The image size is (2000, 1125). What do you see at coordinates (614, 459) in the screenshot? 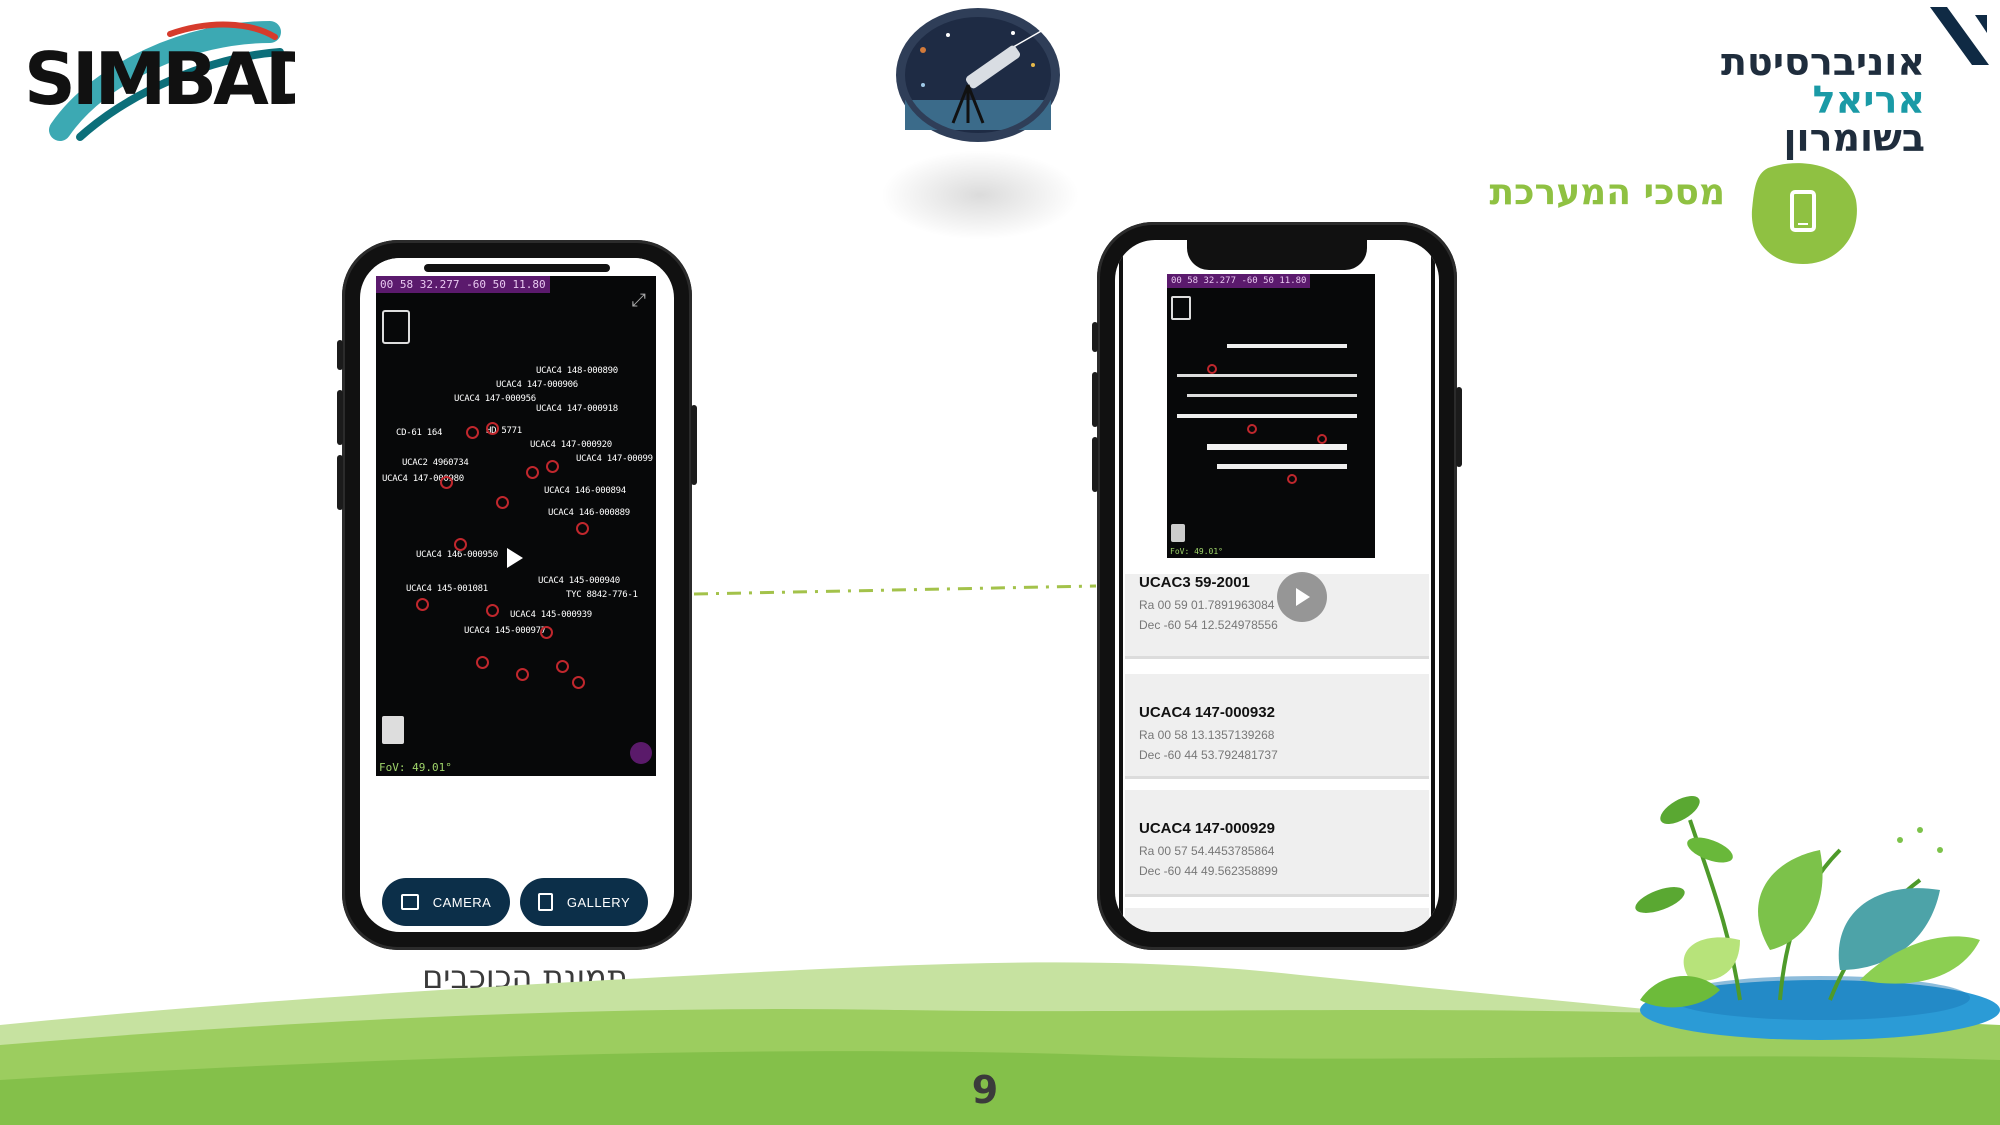
I see `star-label: UCAC4 147-00099` at bounding box center [614, 459].